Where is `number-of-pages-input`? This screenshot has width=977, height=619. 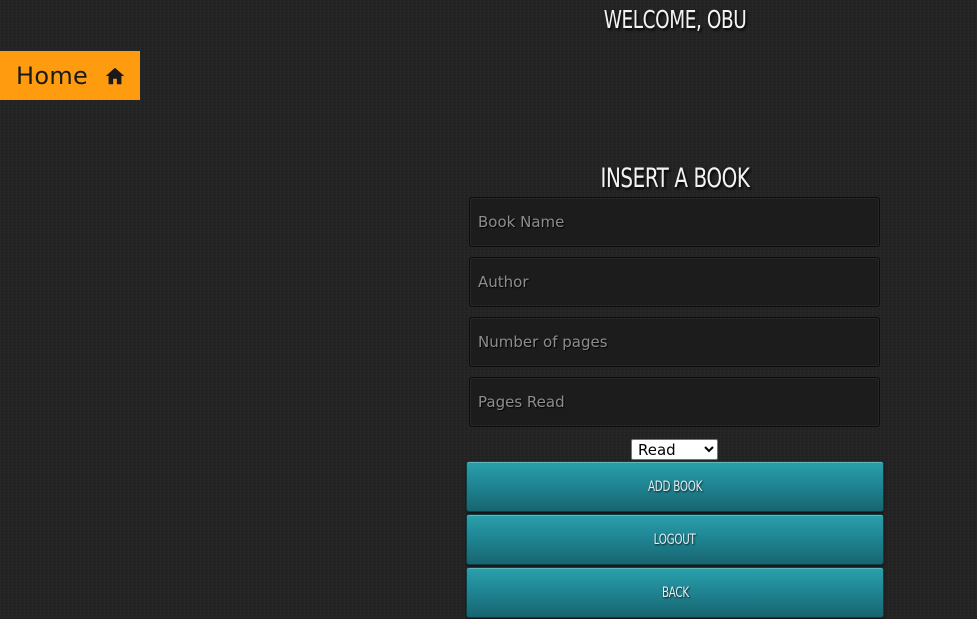 number-of-pages-input is located at coordinates (674, 342).